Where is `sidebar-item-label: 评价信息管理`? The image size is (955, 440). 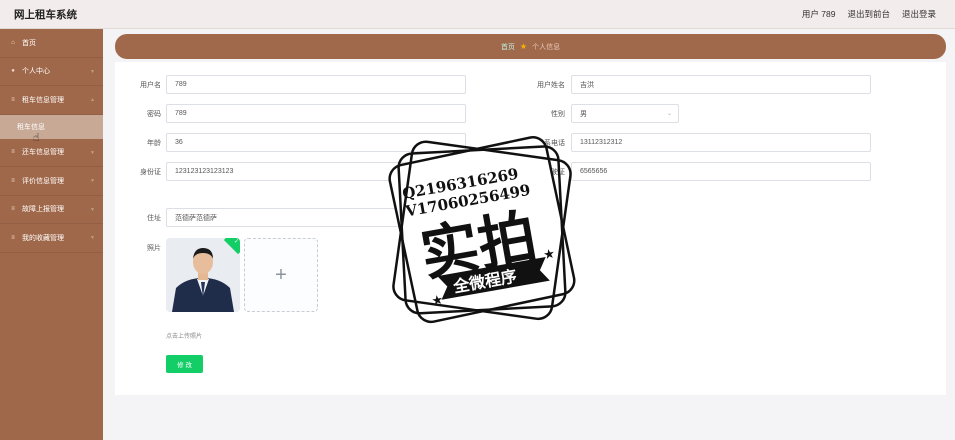 sidebar-item-label: 评价信息管理 is located at coordinates (43, 181).